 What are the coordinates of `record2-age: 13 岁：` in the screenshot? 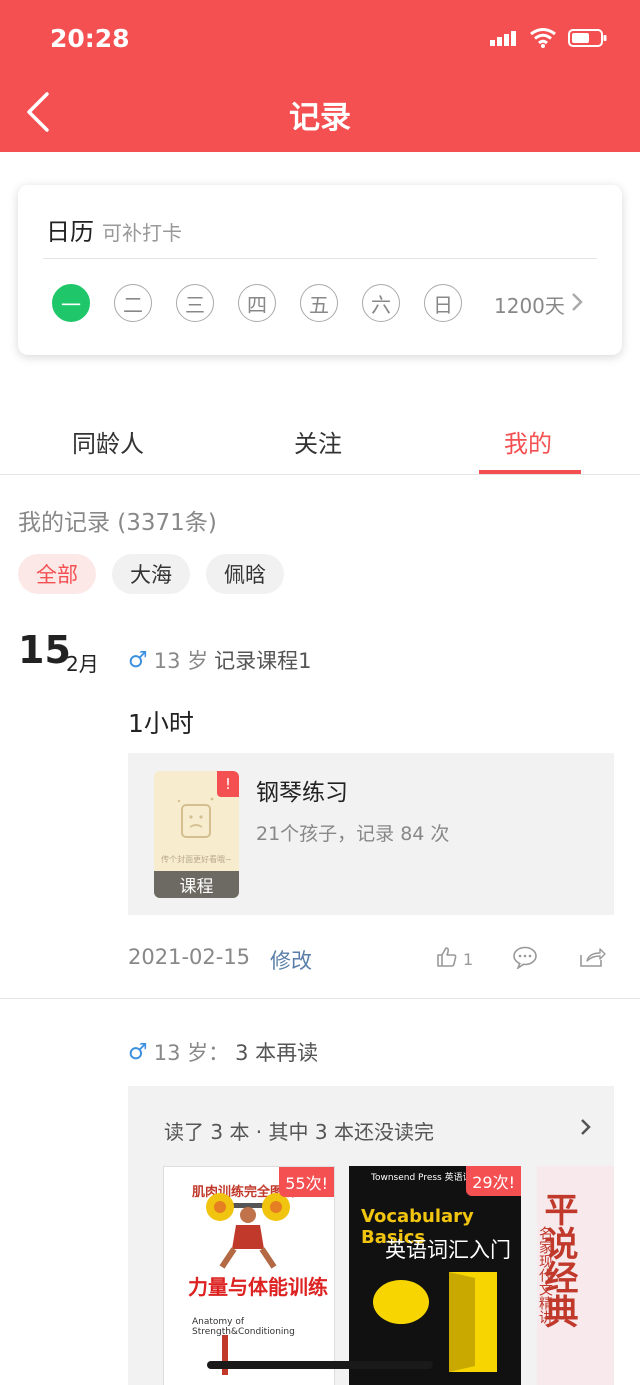 It's located at (191, 1053).